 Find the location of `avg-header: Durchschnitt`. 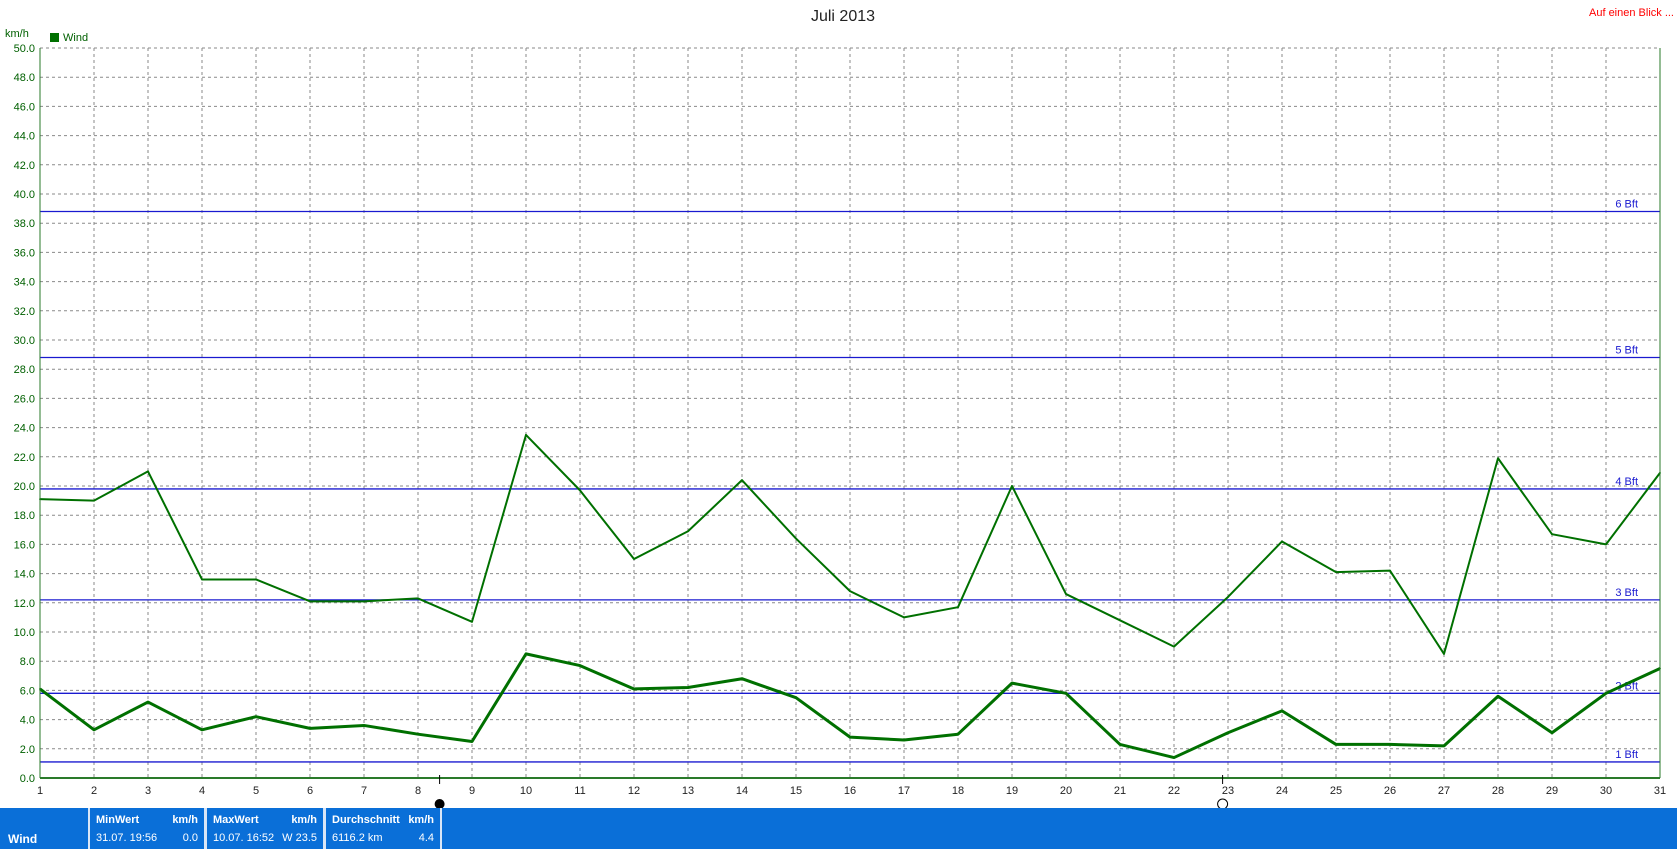

avg-header: Durchschnitt is located at coordinates (366, 820).